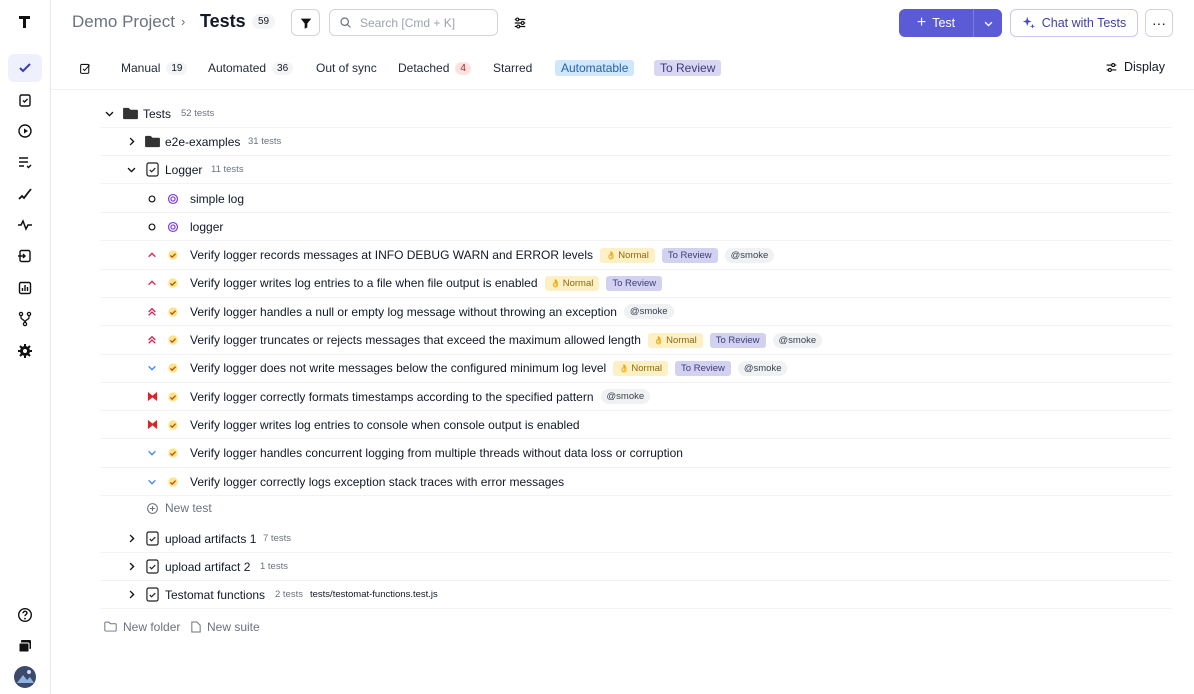 The image size is (1194, 694). I want to click on filter-button, so click(305, 22).